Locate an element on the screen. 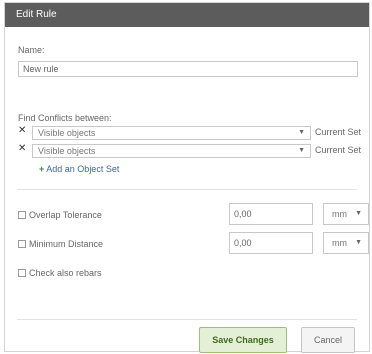 This screenshot has height=354, width=372. add-object-set-link: + Add an Object Set is located at coordinates (79, 169).